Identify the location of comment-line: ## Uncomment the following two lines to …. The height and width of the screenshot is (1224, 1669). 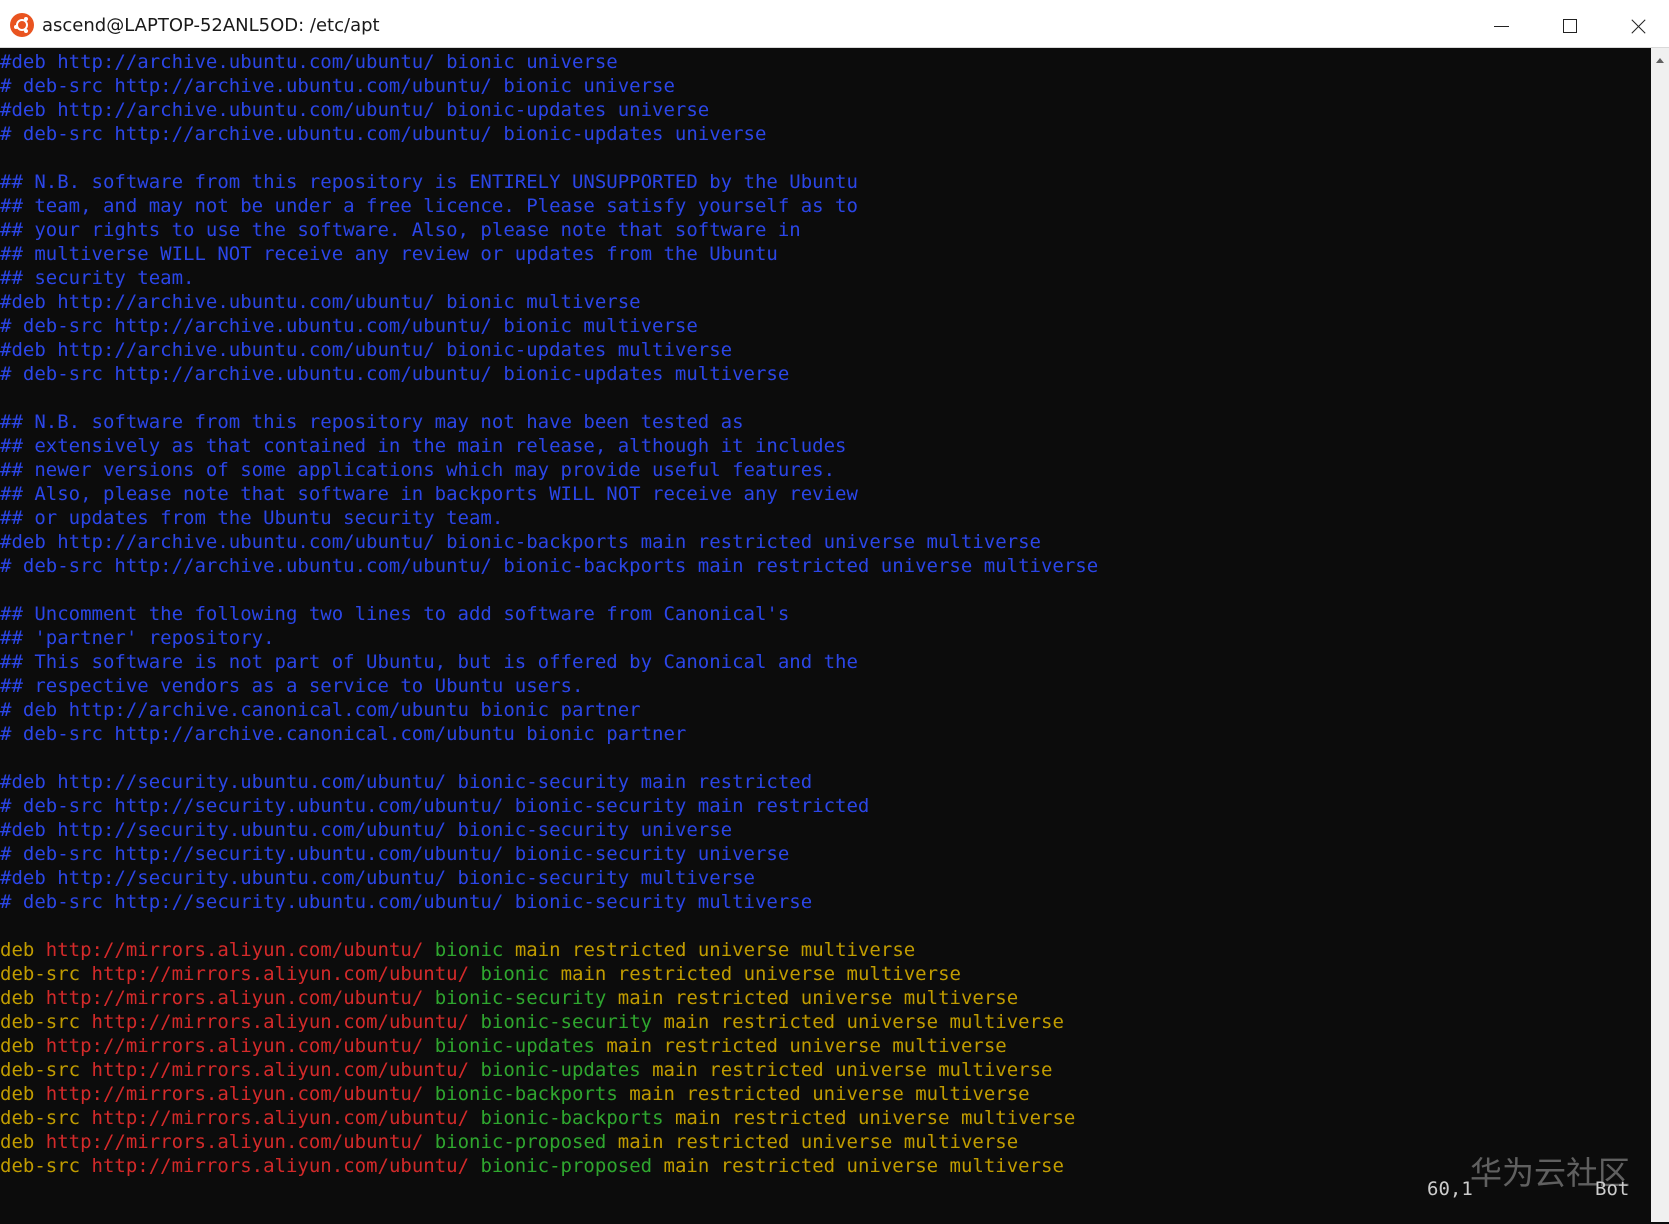
(395, 614).